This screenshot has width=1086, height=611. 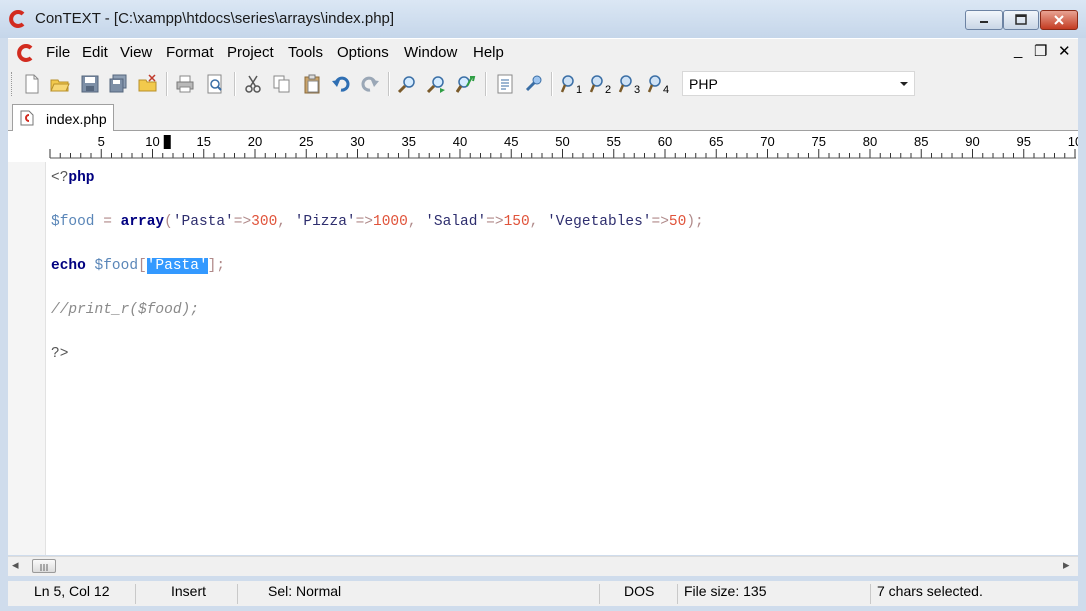 I want to click on context-logo-icon, so click(x=17, y=19).